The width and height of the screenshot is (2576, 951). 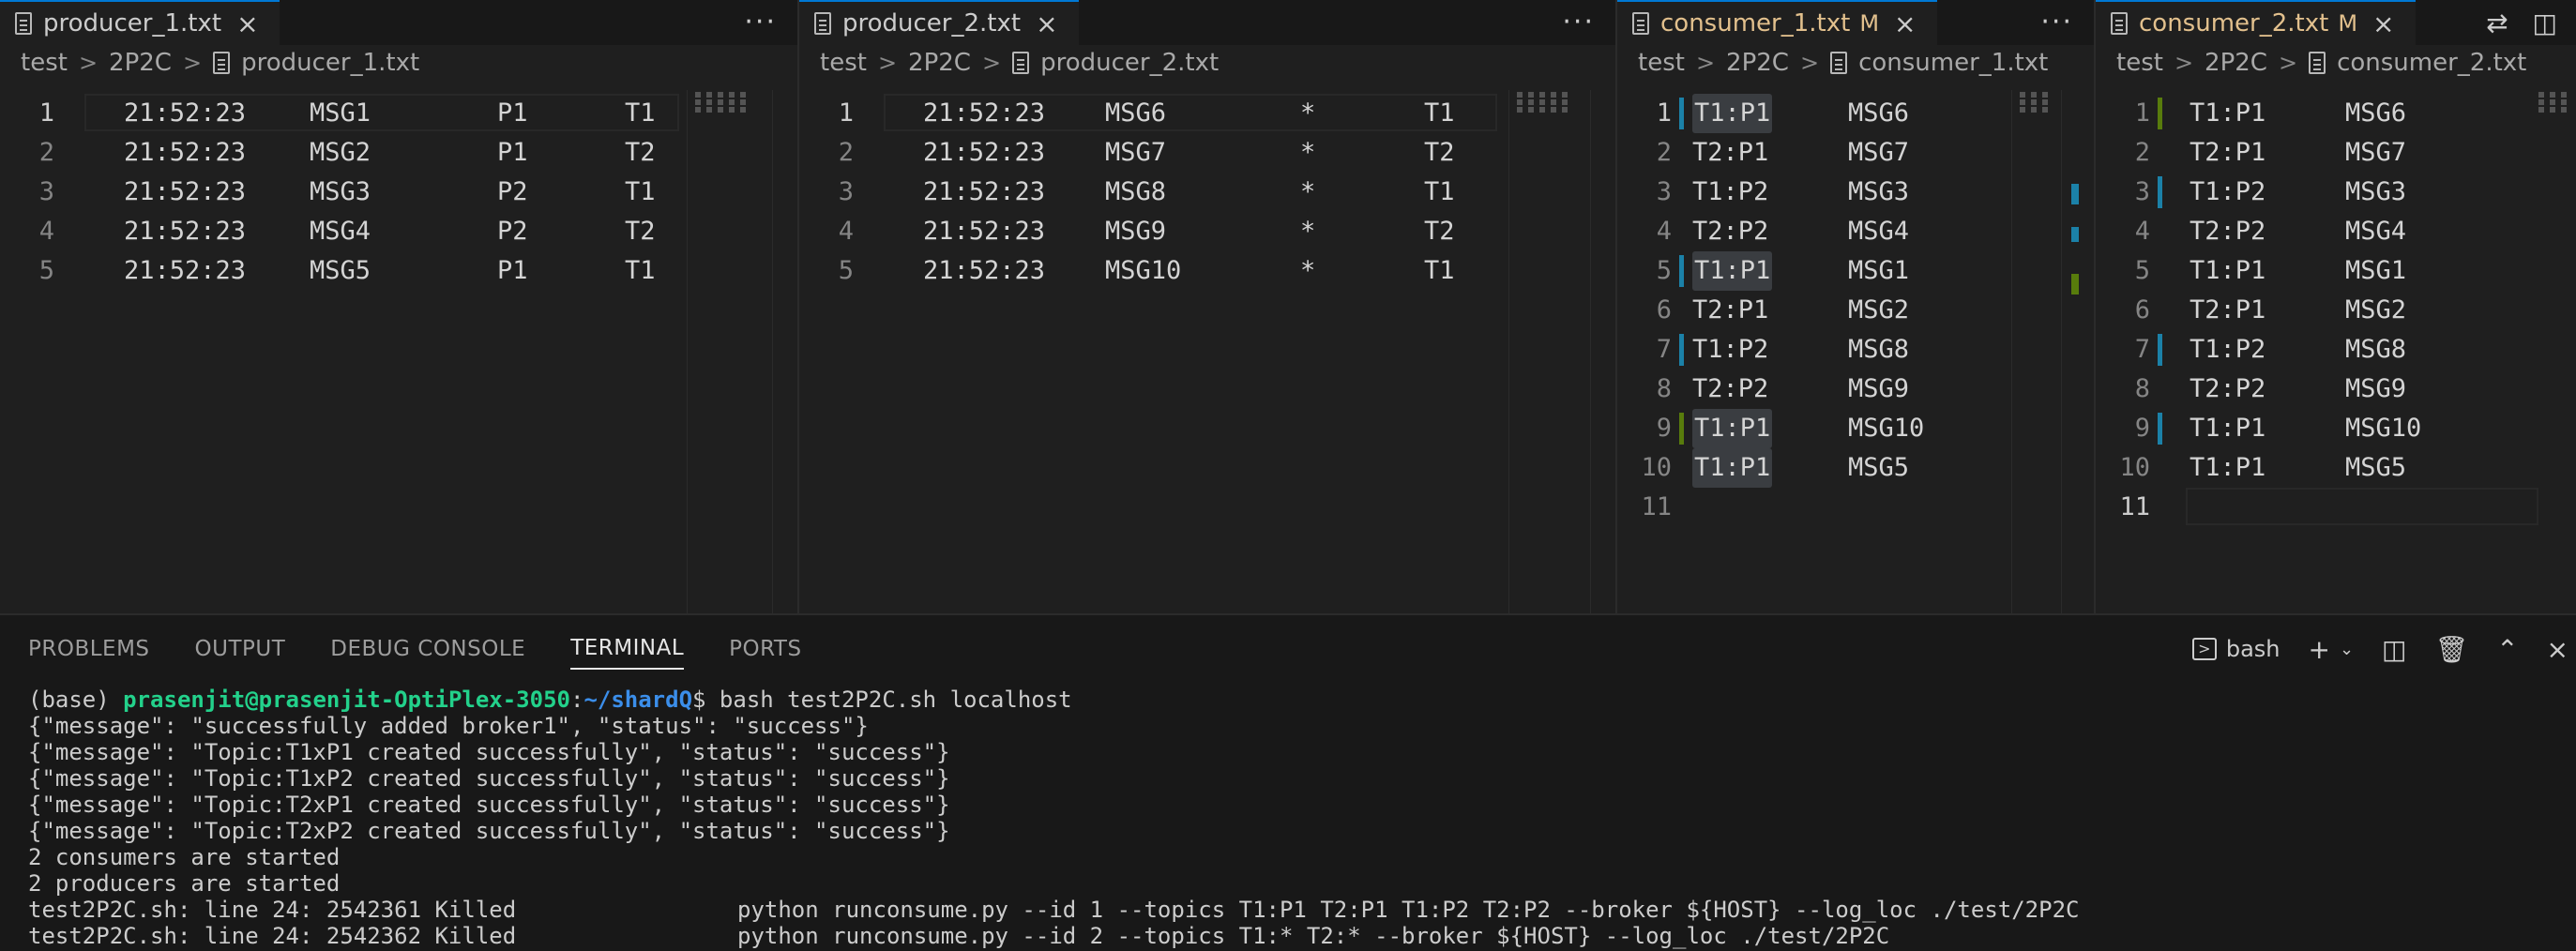 What do you see at coordinates (2336, 271) in the screenshot?
I see `code-line: 5 T1:P1 MSG1` at bounding box center [2336, 271].